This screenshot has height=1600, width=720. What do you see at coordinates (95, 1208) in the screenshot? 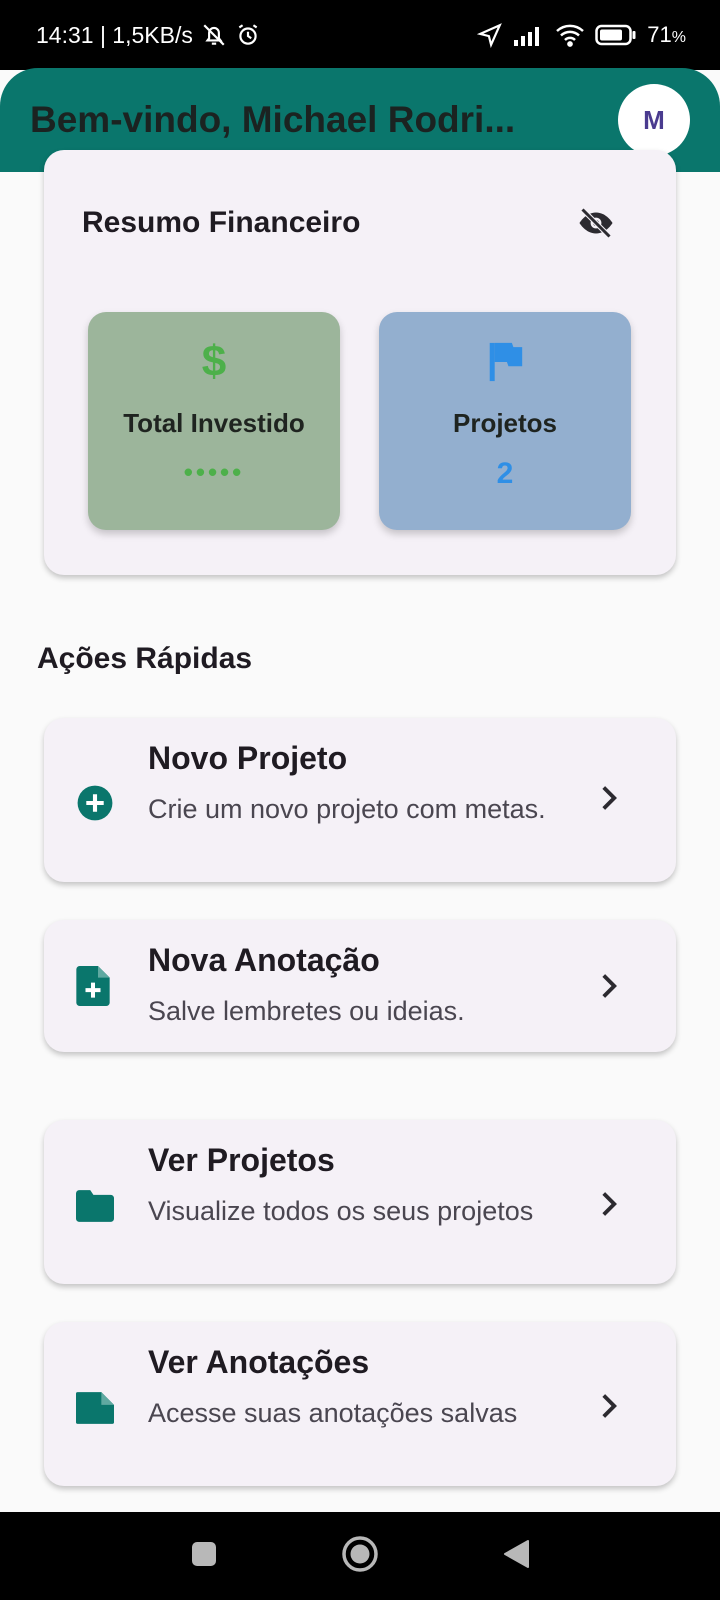
I see `folder-icon` at bounding box center [95, 1208].